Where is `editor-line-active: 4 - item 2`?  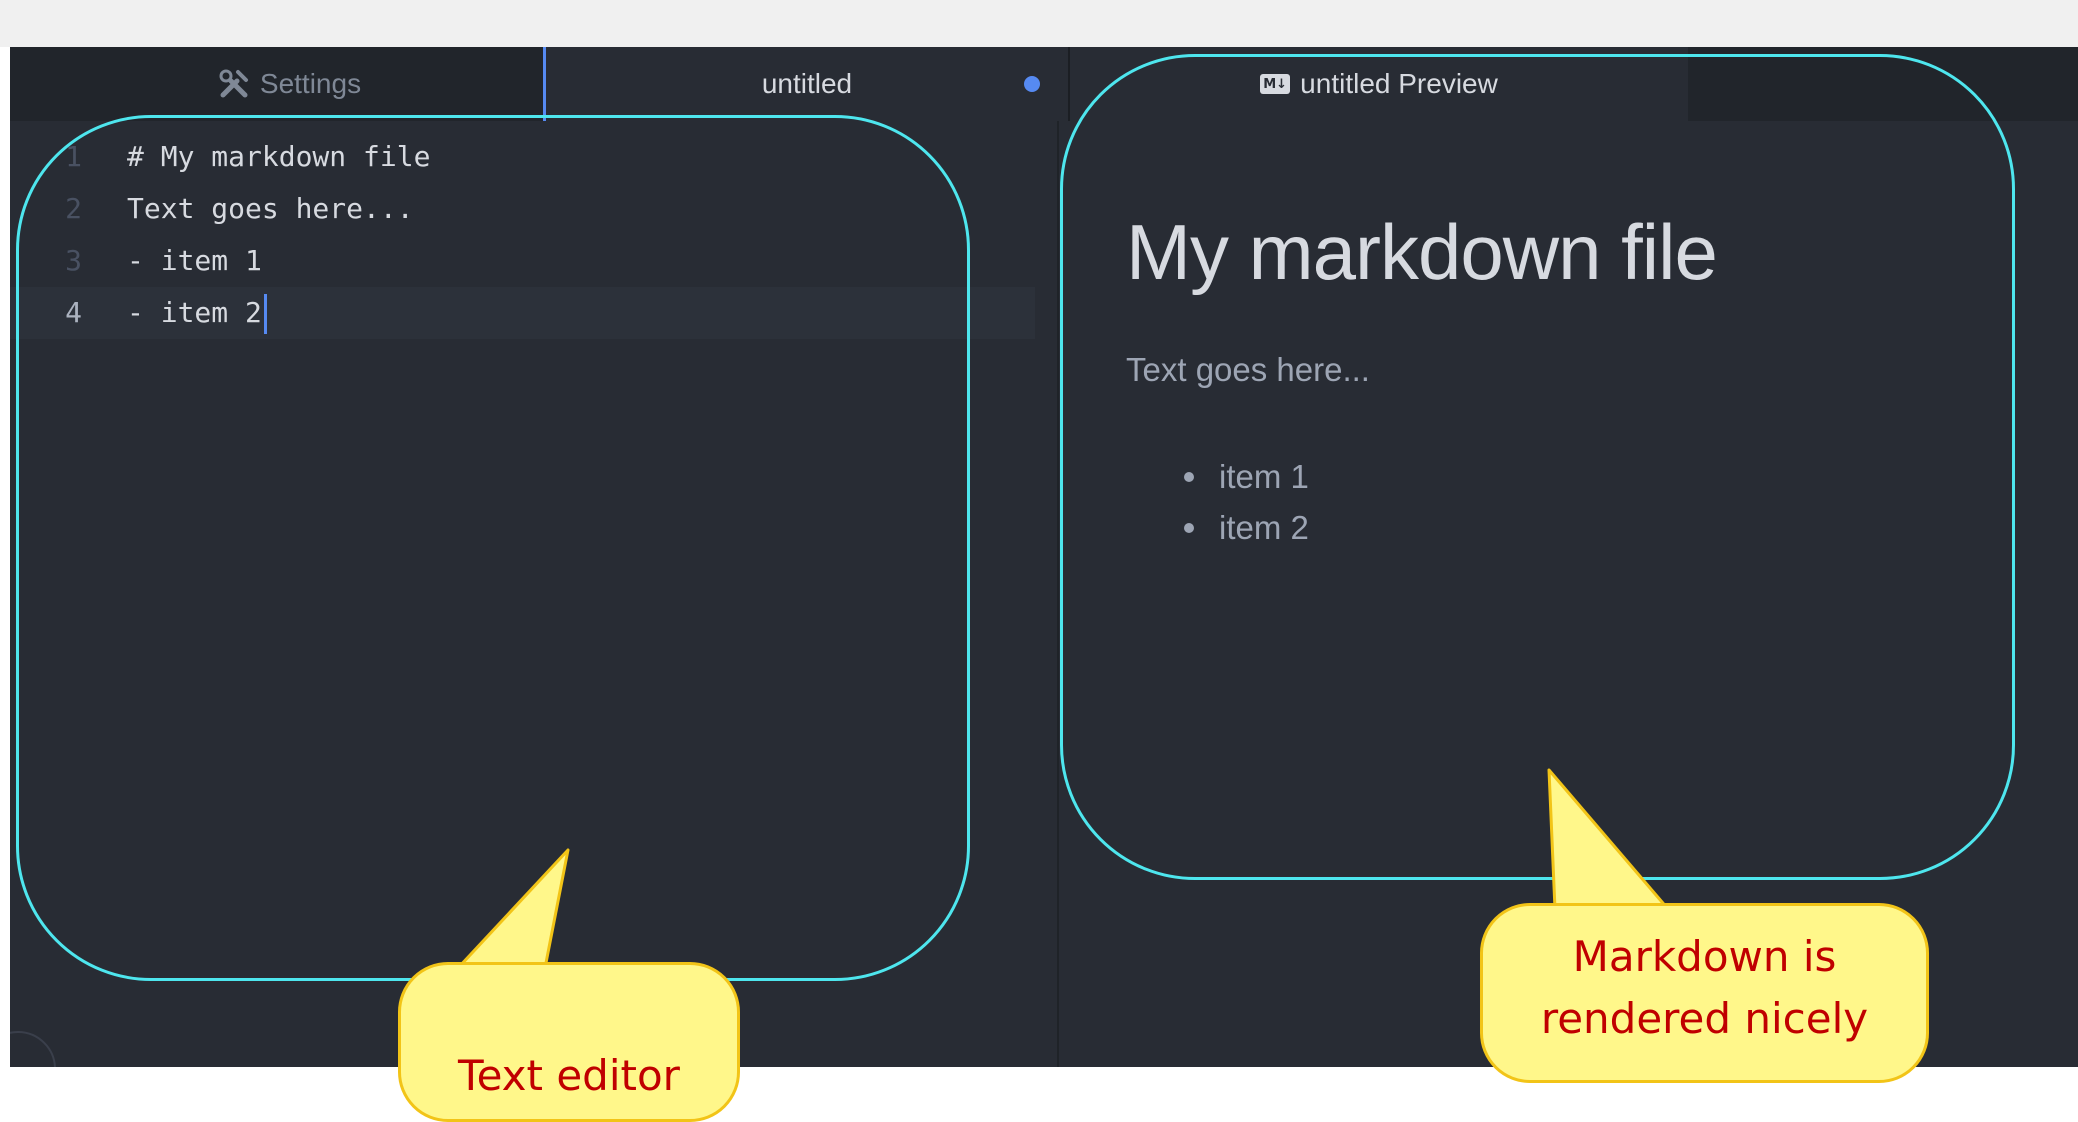 editor-line-active: 4 - item 2 is located at coordinates (522, 313).